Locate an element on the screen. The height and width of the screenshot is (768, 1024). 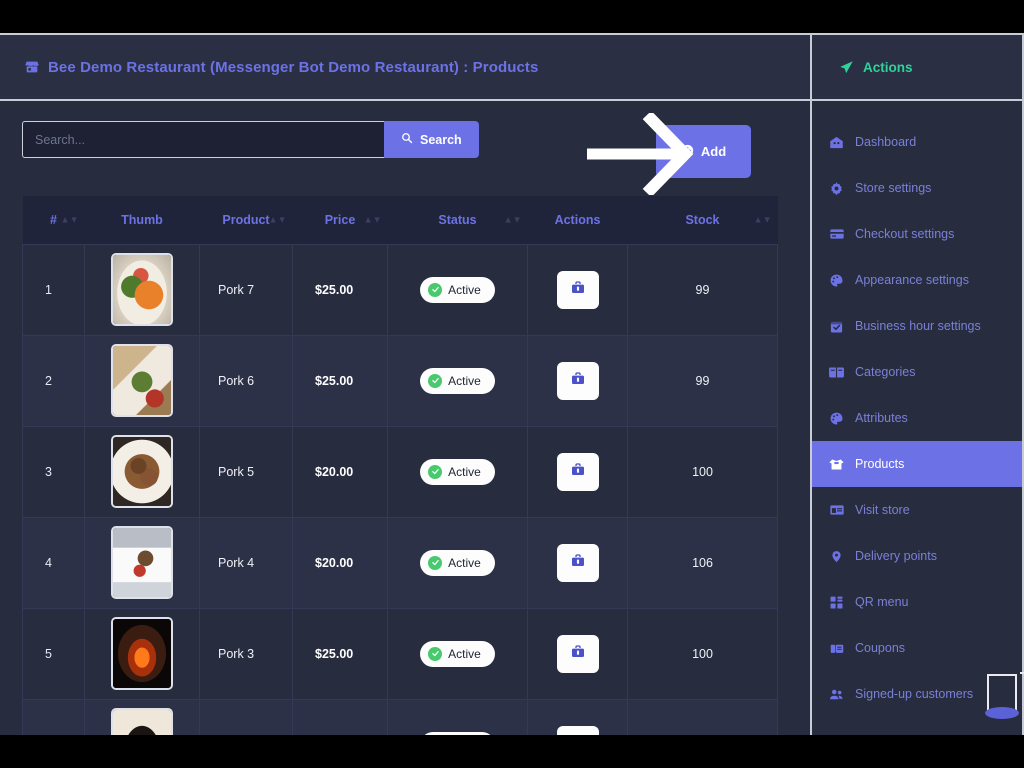
sidebar-item-products: Products is located at coordinates (917, 464).